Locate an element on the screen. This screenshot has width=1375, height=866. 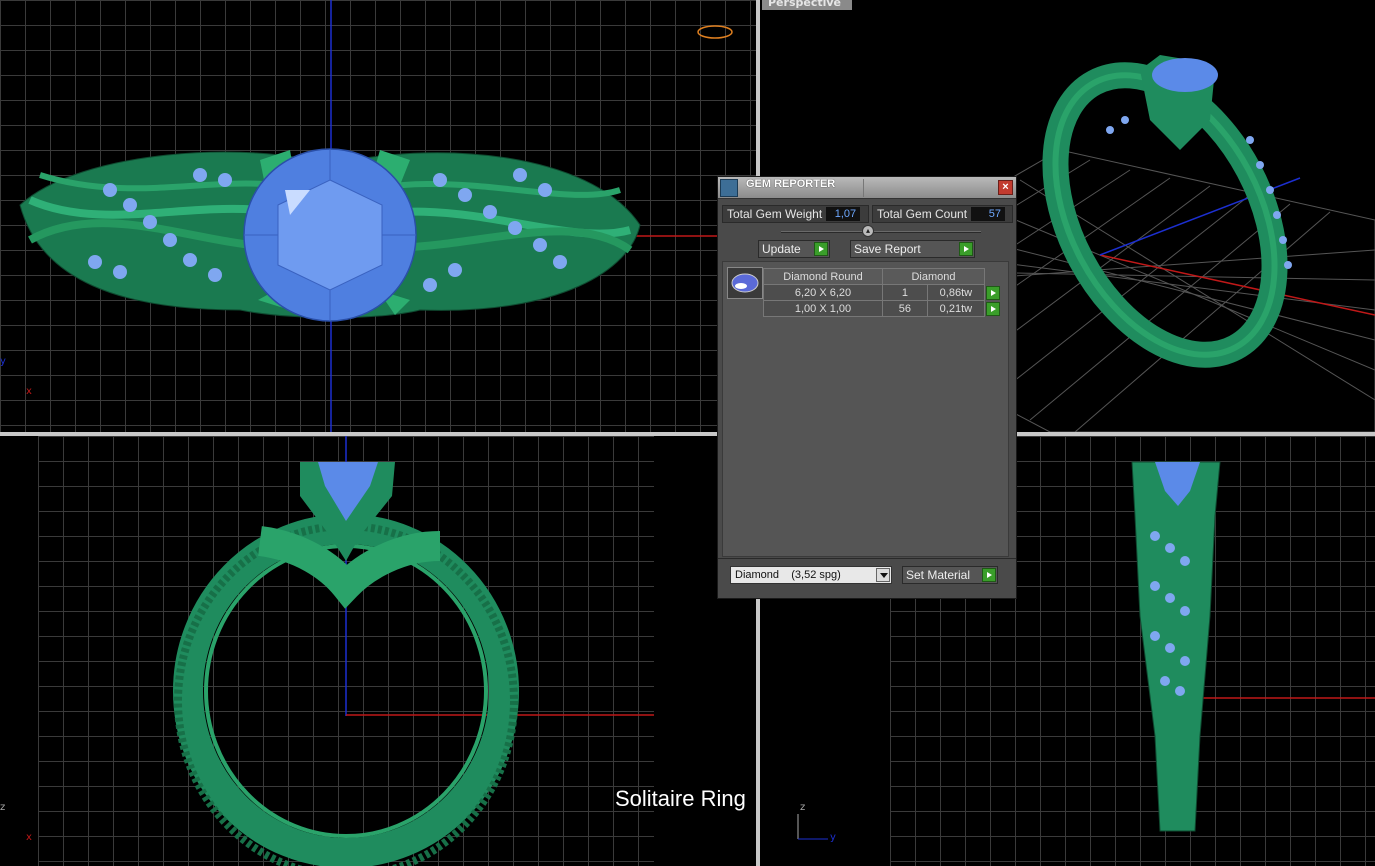
table-row: 1,00 X 1,00 56 0,21tw is located at coordinates (882, 308).